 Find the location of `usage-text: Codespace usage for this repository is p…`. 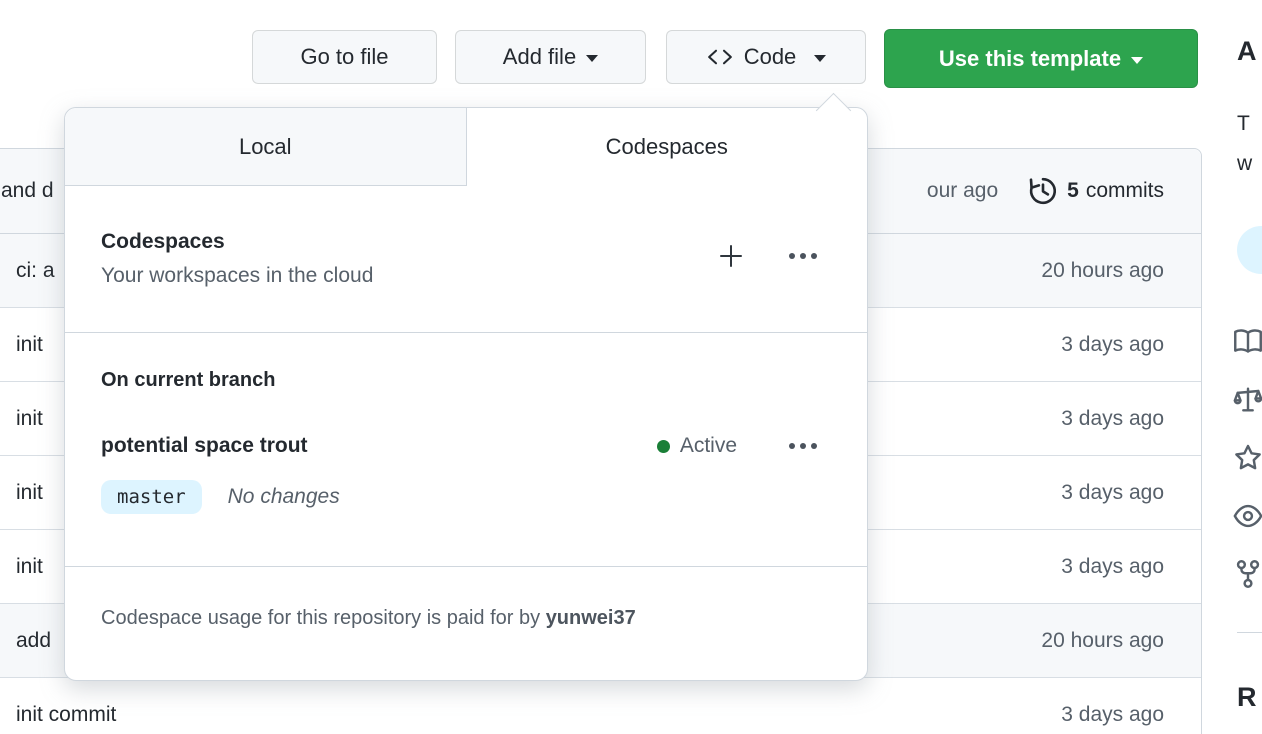

usage-text: Codespace usage for this repository is p… is located at coordinates (321, 618).